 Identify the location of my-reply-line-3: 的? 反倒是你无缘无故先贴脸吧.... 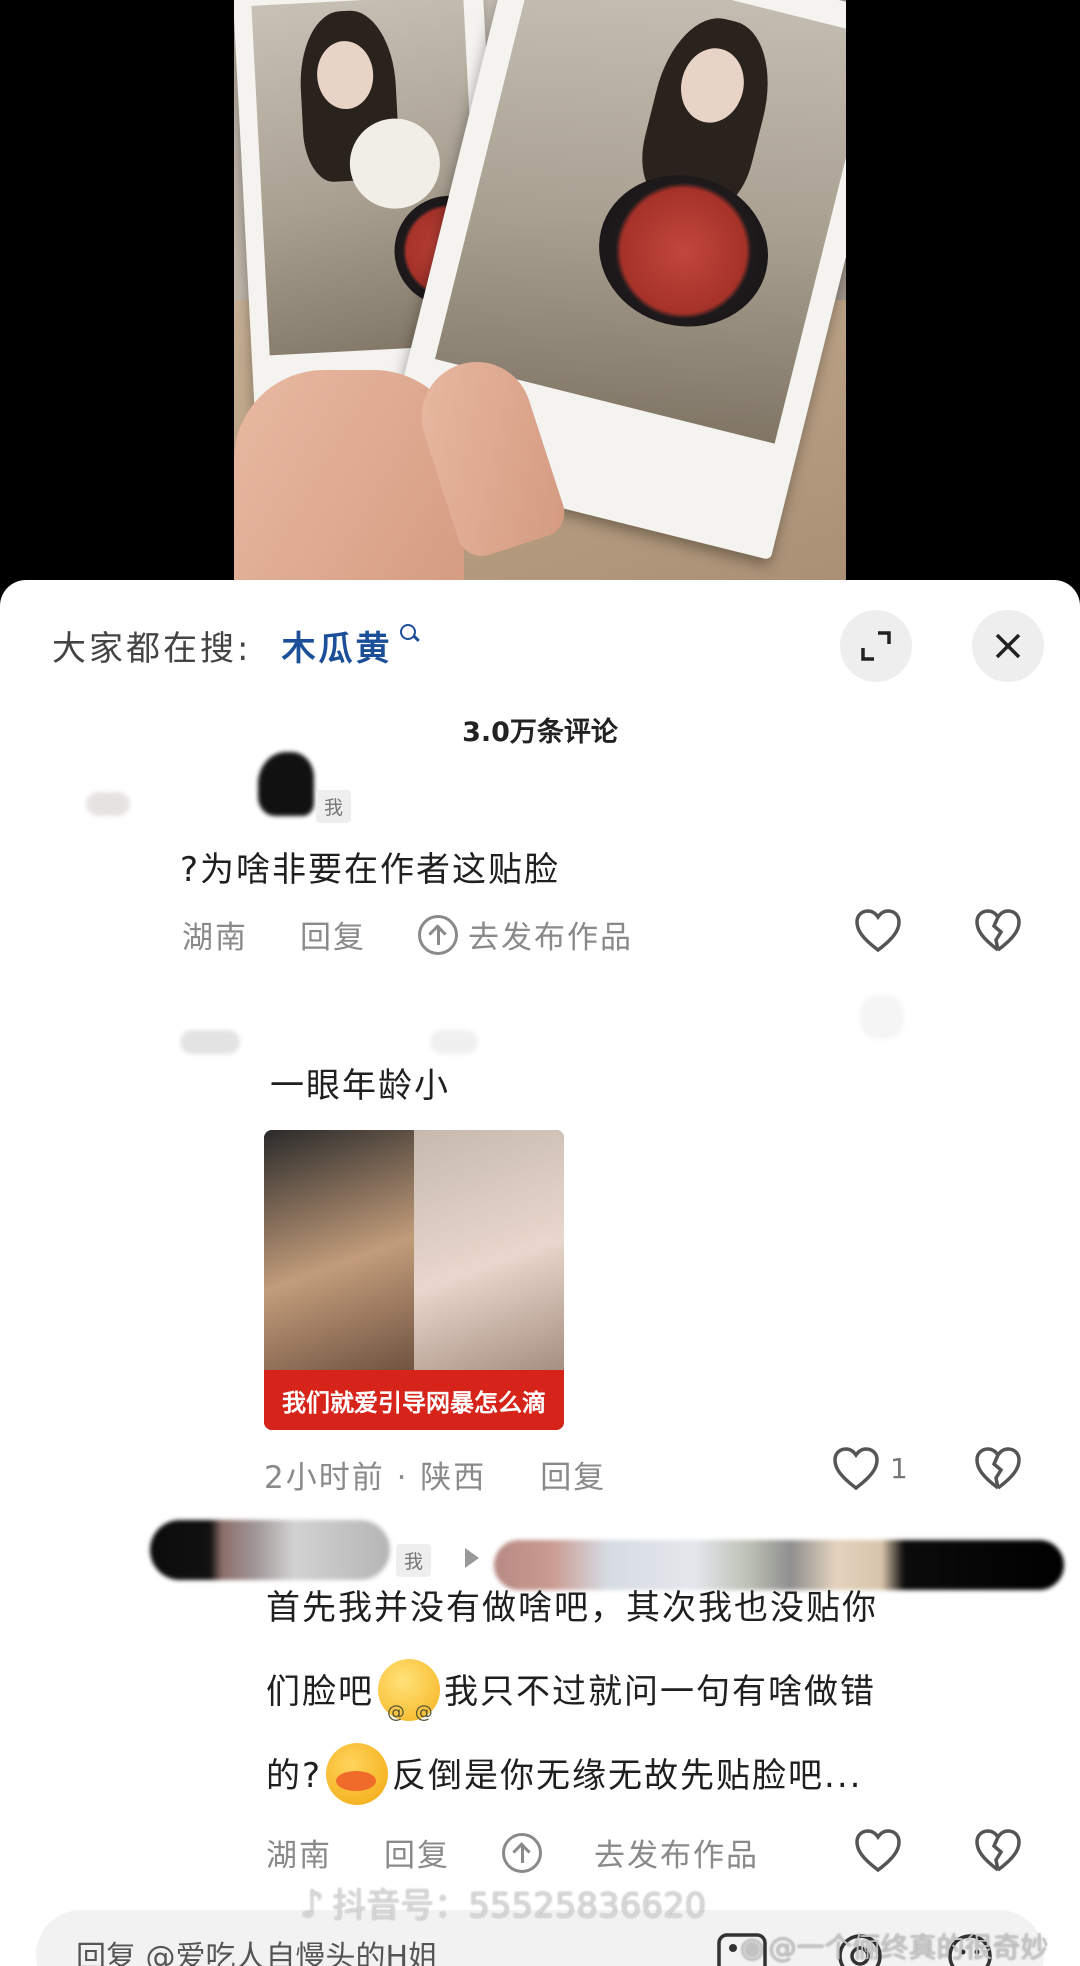
(656, 1776).